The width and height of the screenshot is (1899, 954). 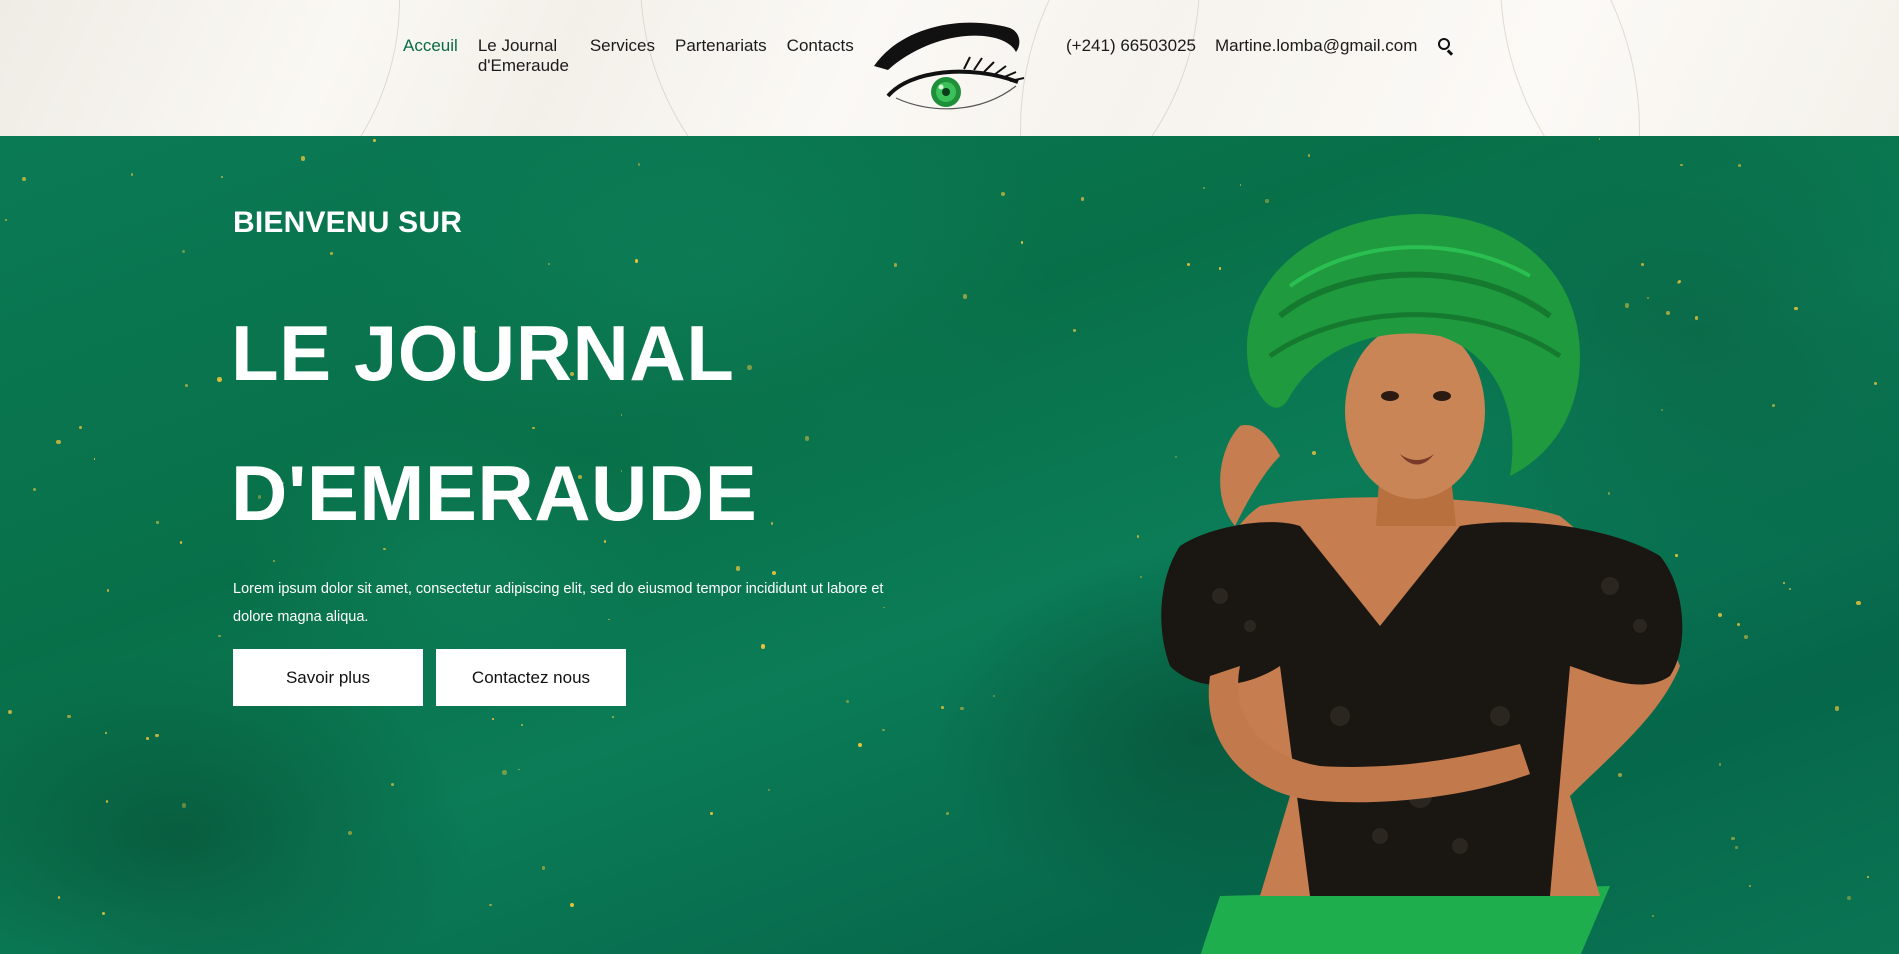 What do you see at coordinates (531, 677) in the screenshot?
I see `contactez-nous-button: Contactez nous` at bounding box center [531, 677].